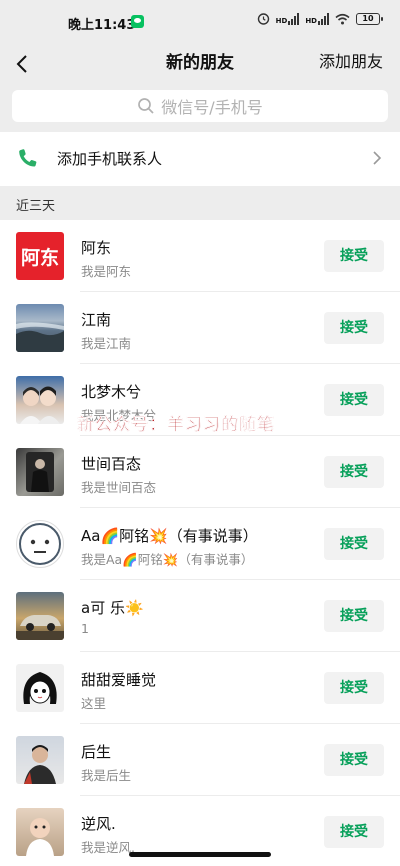 The height and width of the screenshot is (866, 400). I want to click on battery-icon: 10, so click(369, 18).